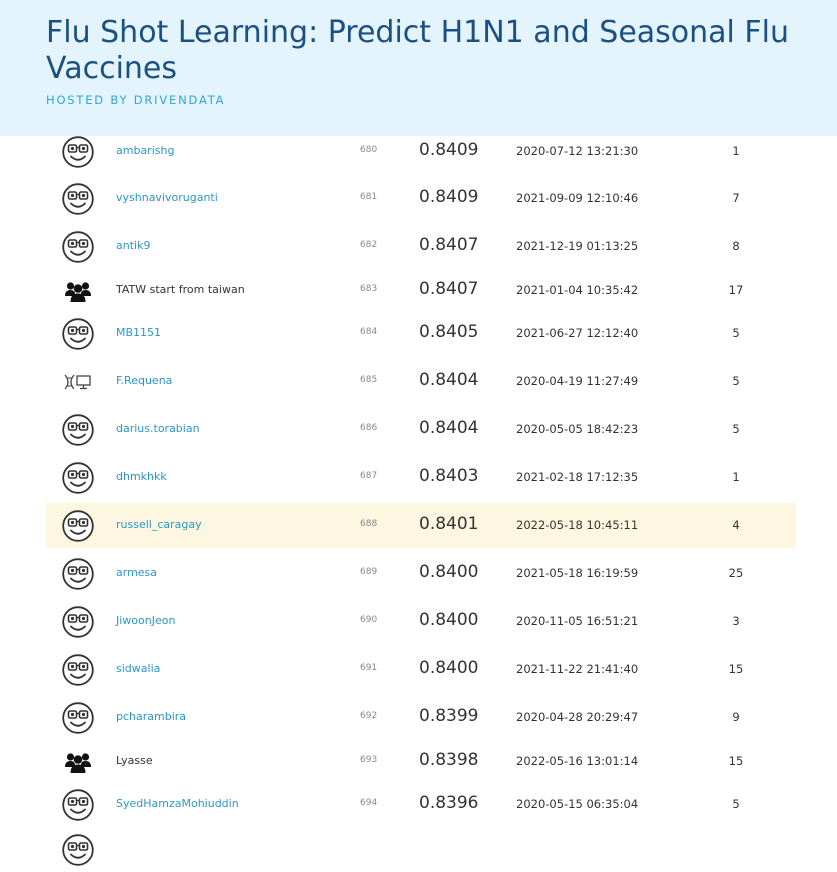 The width and height of the screenshot is (837, 872). Describe the element at coordinates (736, 573) in the screenshot. I see `entry-count: 25` at that location.